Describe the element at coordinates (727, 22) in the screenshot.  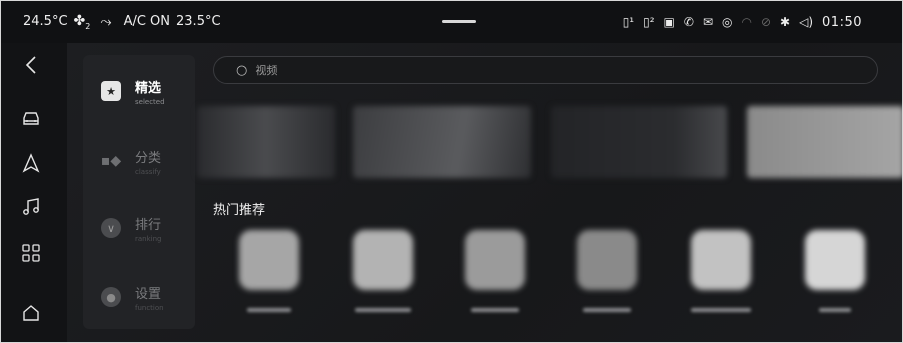
I see `globe-icon: ◎` at that location.